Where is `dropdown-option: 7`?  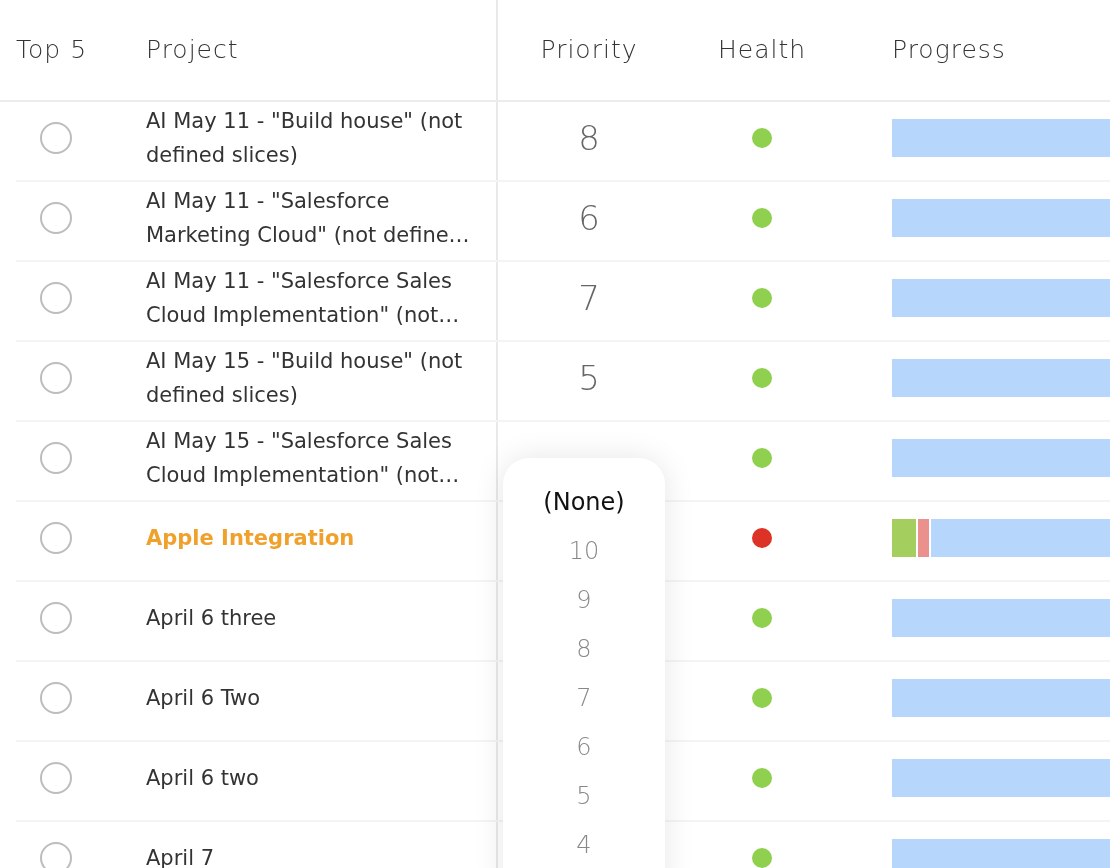
dropdown-option: 7 is located at coordinates (584, 702).